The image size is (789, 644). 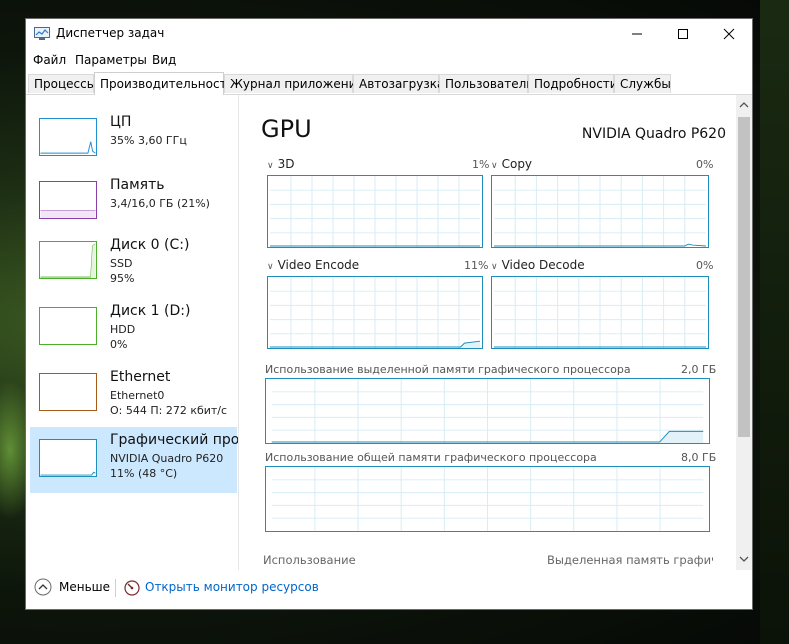 I want to click on disk0-thumbnail-graph, so click(x=68, y=260).